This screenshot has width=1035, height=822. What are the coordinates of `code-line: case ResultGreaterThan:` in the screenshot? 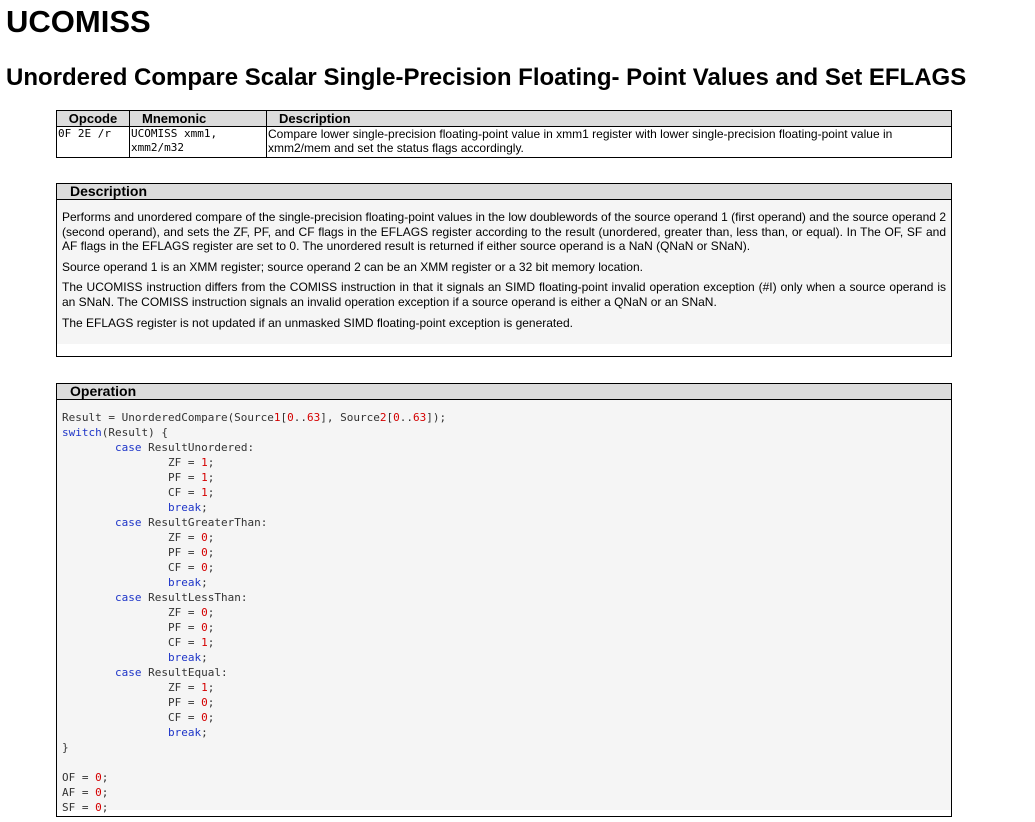 It's located at (191, 522).